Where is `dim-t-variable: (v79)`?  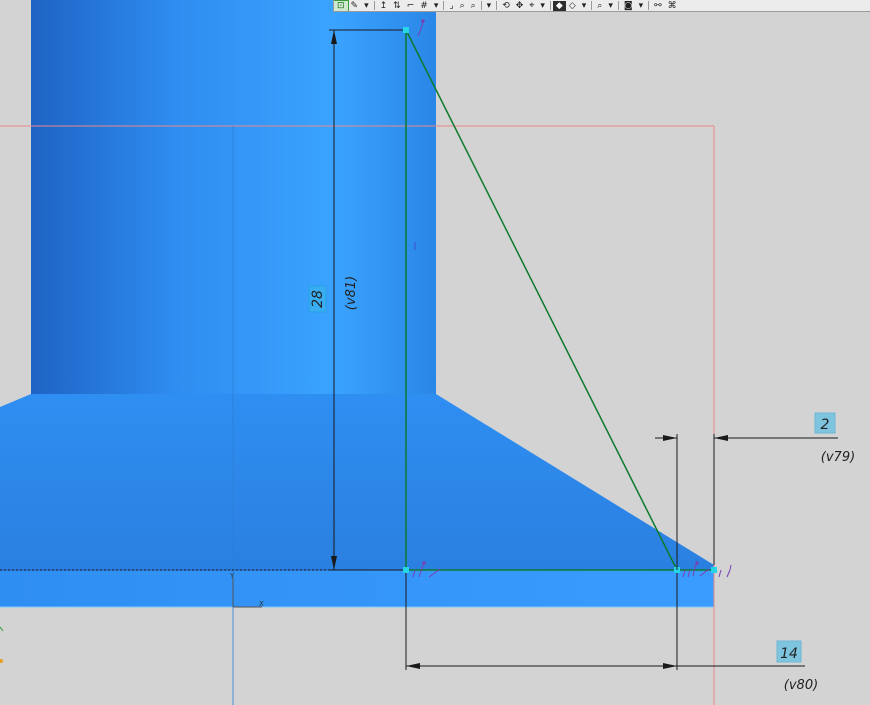 dim-t-variable: (v79) is located at coordinates (838, 457).